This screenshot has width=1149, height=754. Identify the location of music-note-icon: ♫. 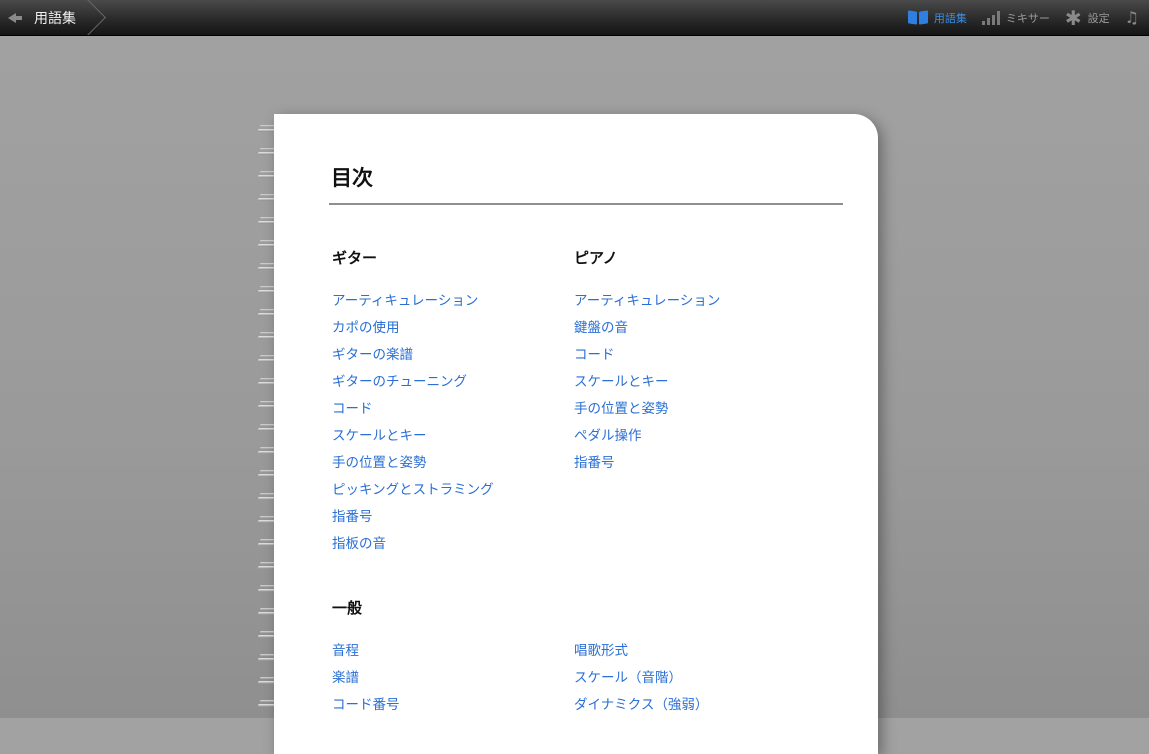
(1131, 17).